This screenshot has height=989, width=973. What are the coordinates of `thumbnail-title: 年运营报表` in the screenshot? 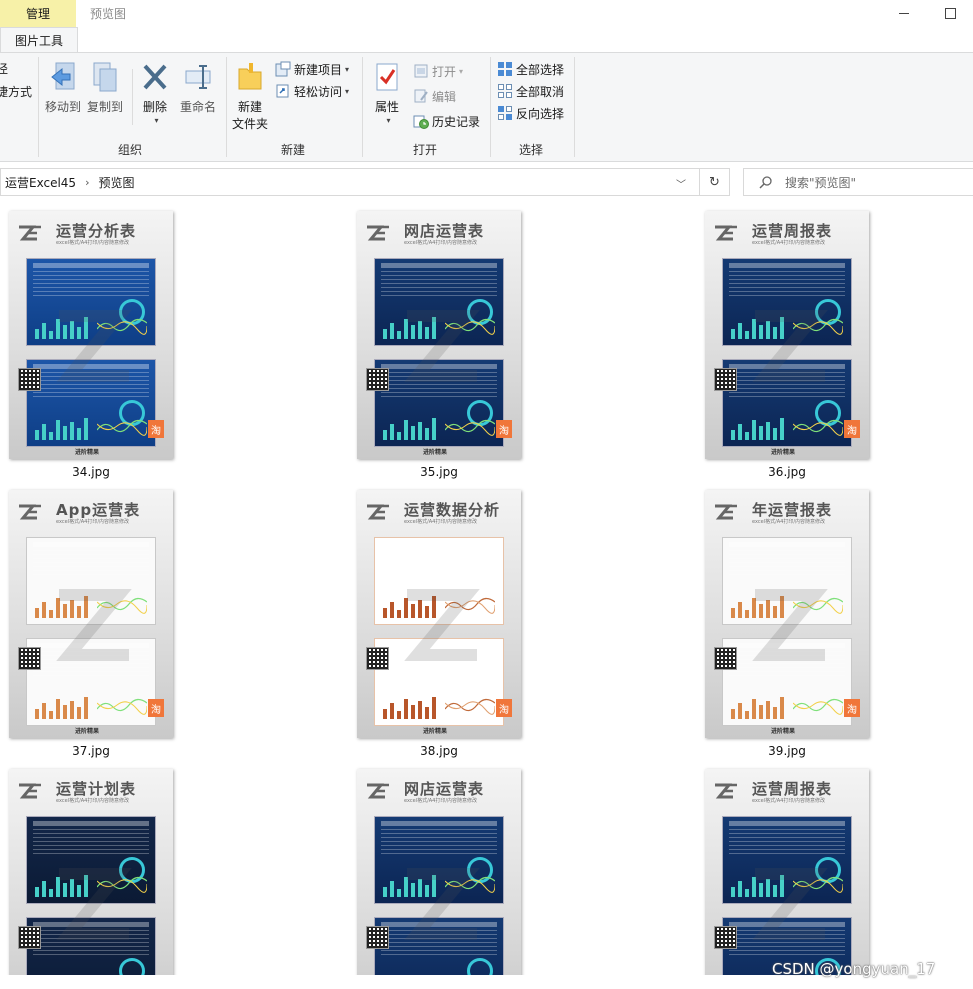 It's located at (792, 510).